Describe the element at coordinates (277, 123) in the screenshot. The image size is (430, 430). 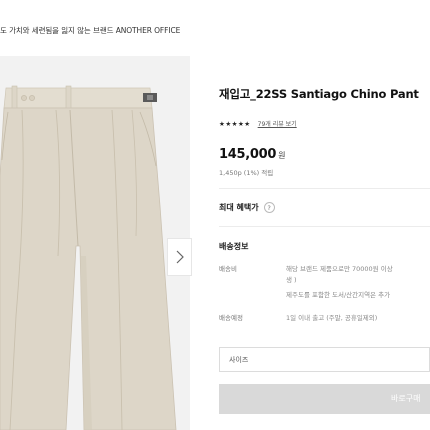
I see `review-link: 79개 리뷰 보기` at that location.